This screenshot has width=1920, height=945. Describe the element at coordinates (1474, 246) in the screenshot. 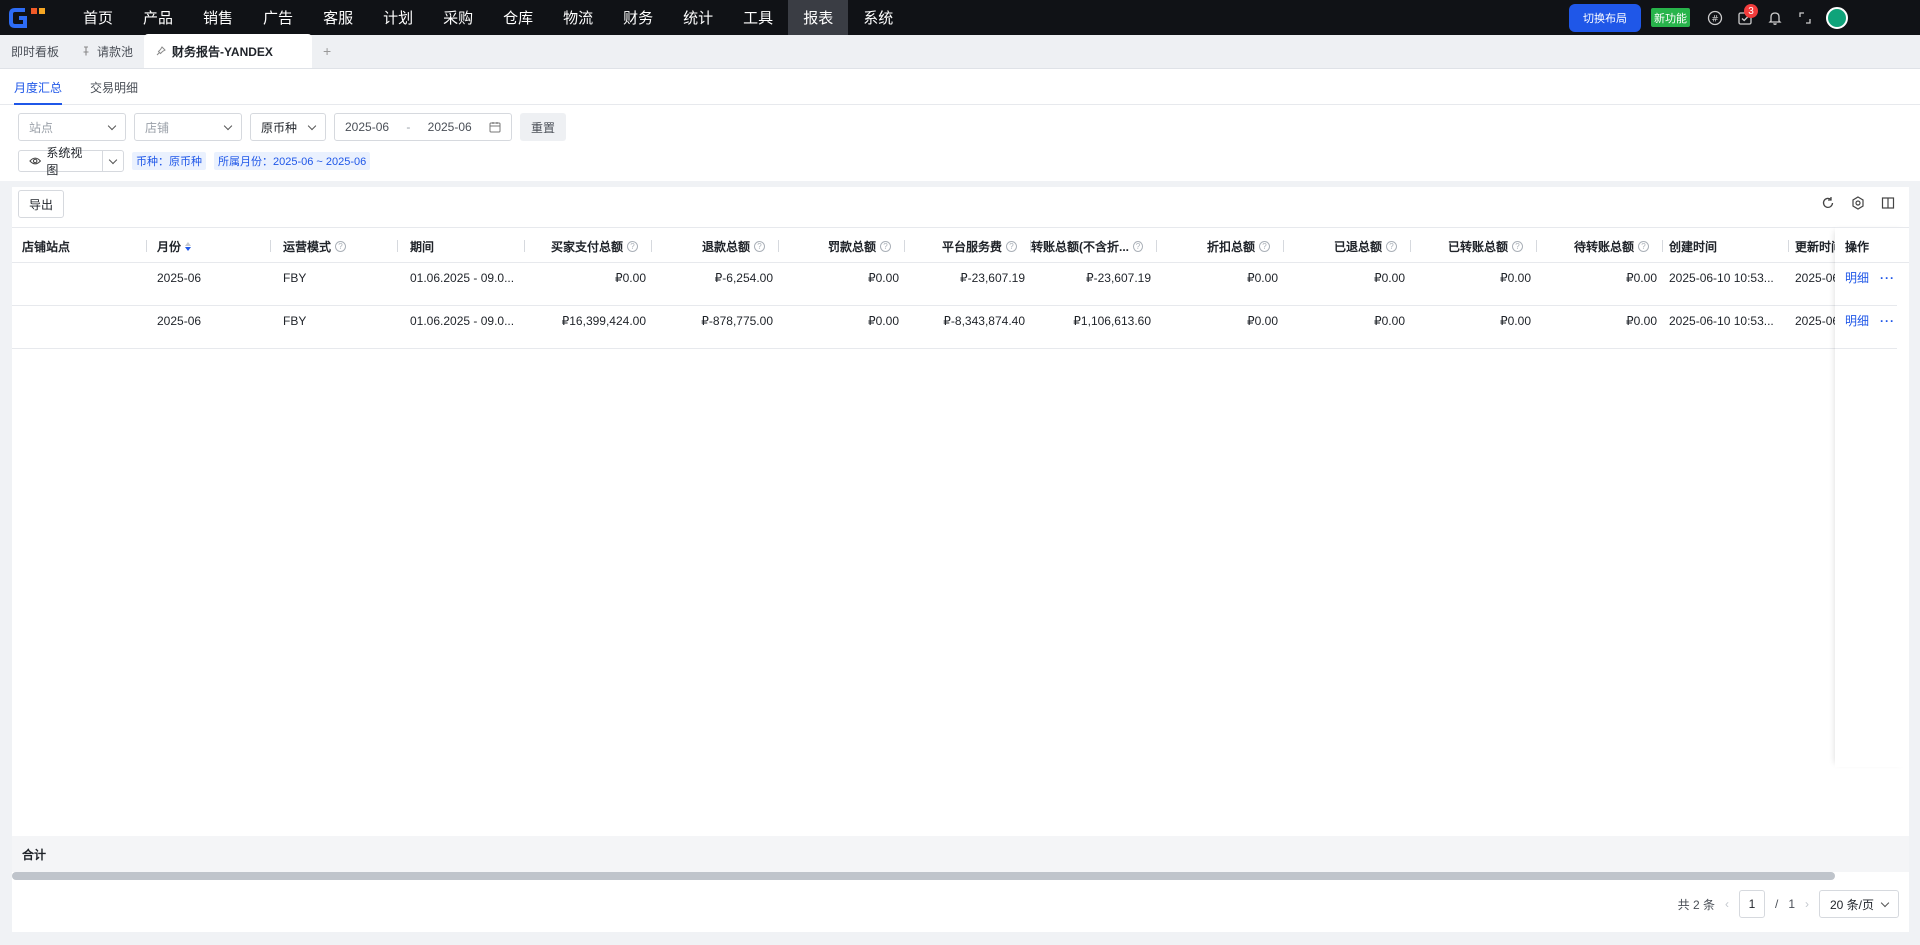

I see `column-header-transferred: 已转账总额?` at that location.